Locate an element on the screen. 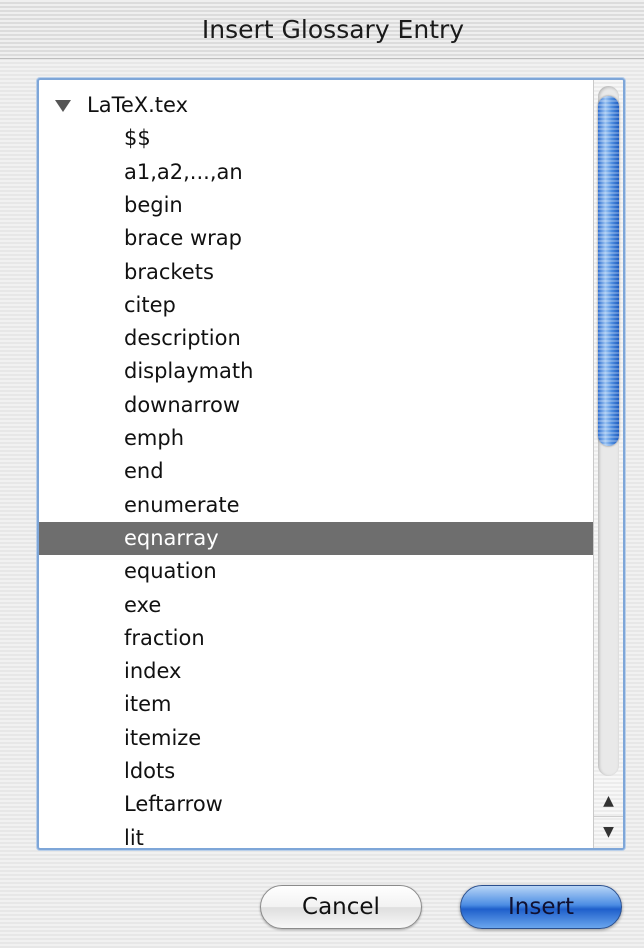  list-item: brace wrap is located at coordinates (316, 238).